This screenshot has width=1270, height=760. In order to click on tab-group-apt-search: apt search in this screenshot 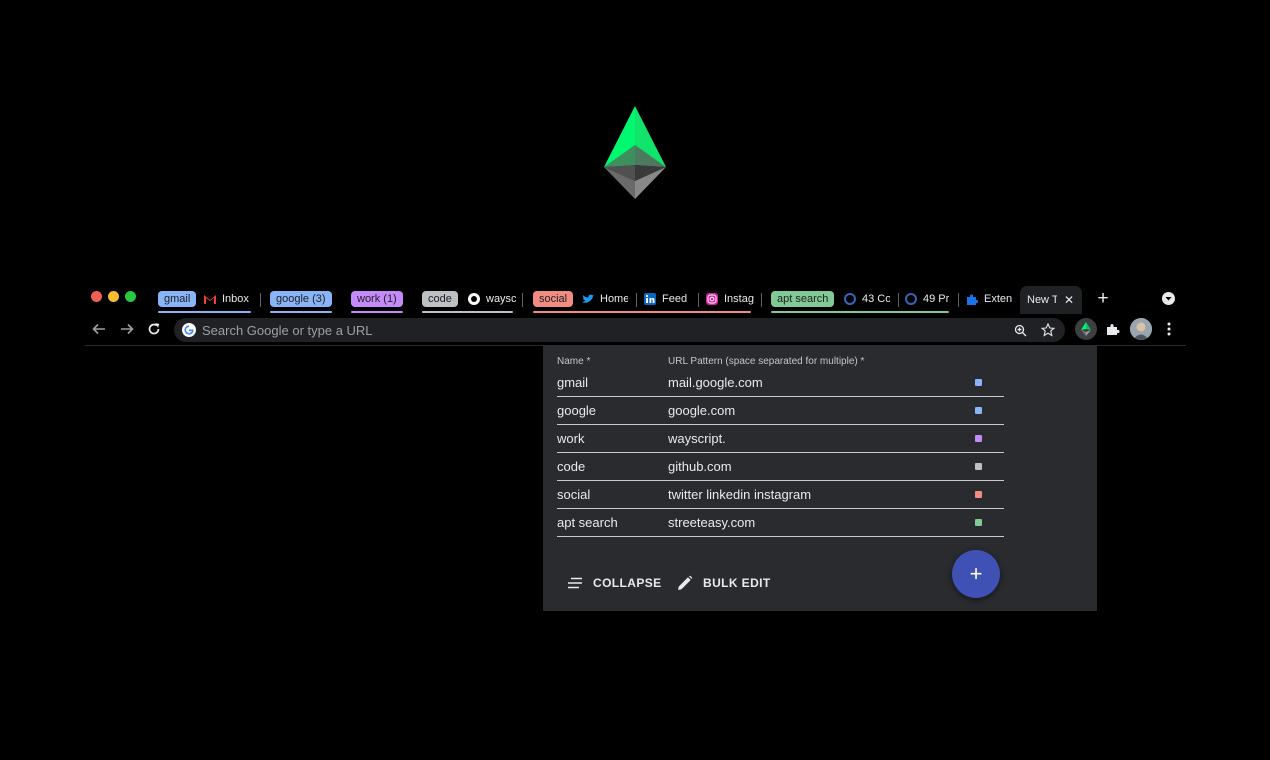, I will do `click(803, 299)`.